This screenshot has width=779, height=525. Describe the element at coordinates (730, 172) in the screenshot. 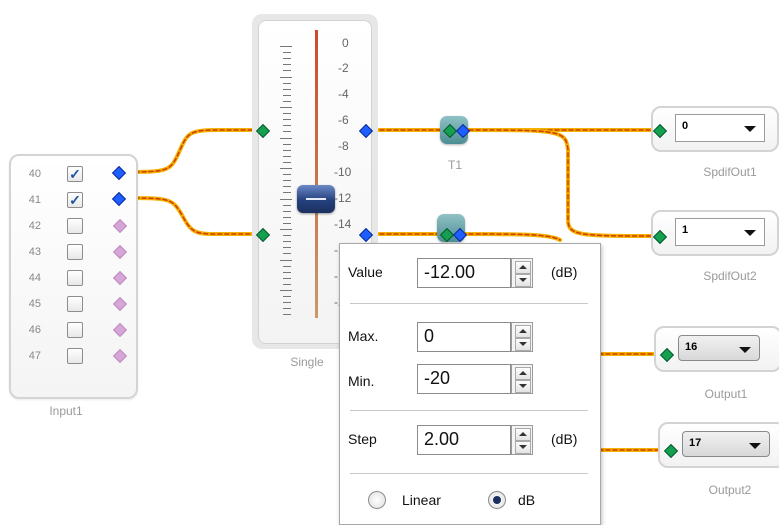

I see `spdifout1-label: SpdifOut1` at that location.